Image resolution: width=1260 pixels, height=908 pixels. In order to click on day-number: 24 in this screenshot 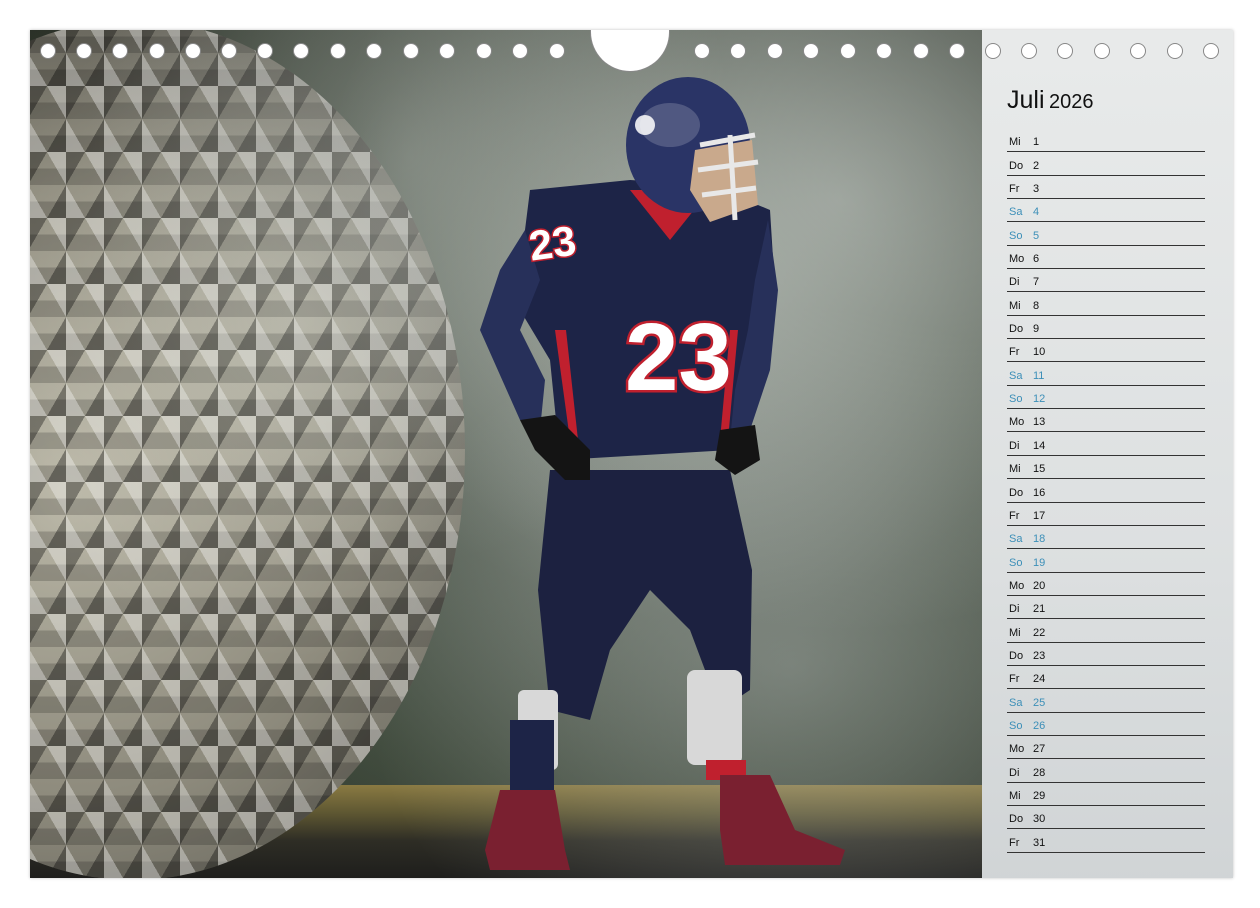, I will do `click(1039, 679)`.